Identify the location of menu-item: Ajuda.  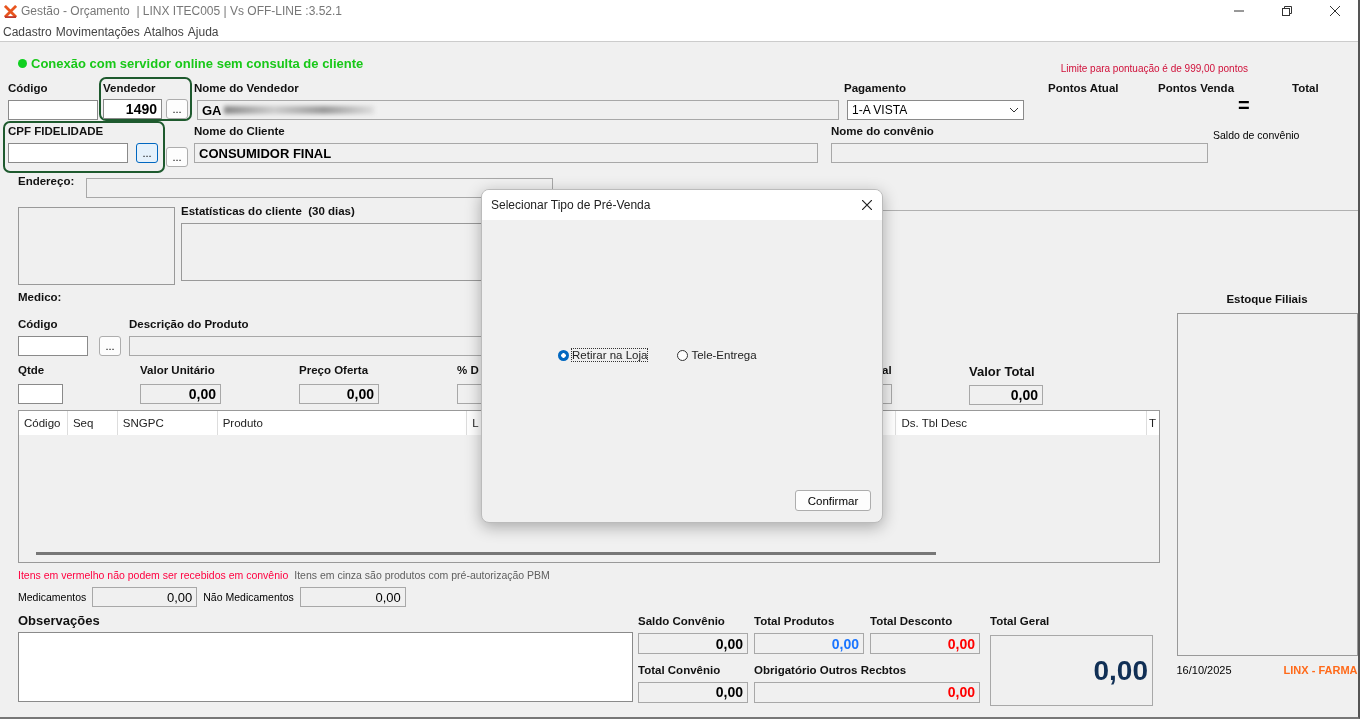
(203, 31).